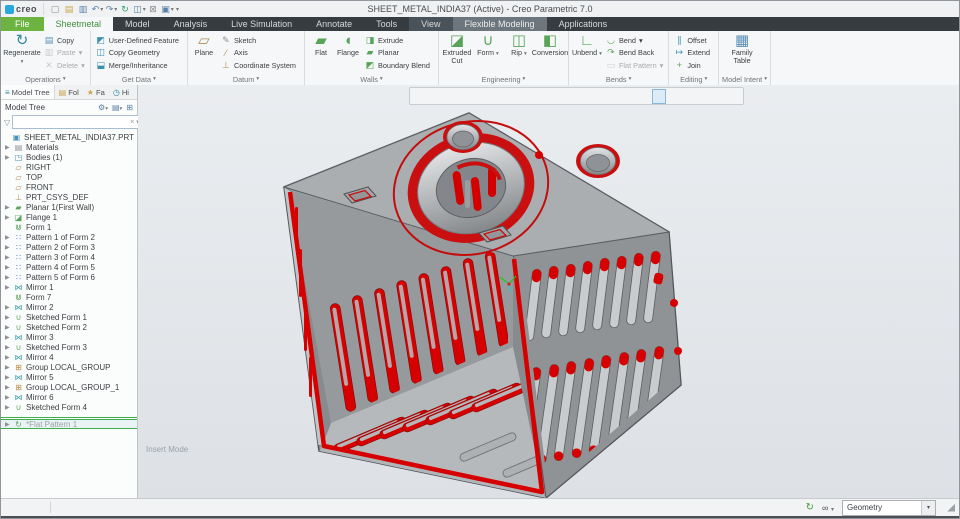 Image resolution: width=960 pixels, height=519 pixels. What do you see at coordinates (139, 65) in the screenshot?
I see `merge-inheritance-button: ⬓ Merge/Inheritance` at bounding box center [139, 65].